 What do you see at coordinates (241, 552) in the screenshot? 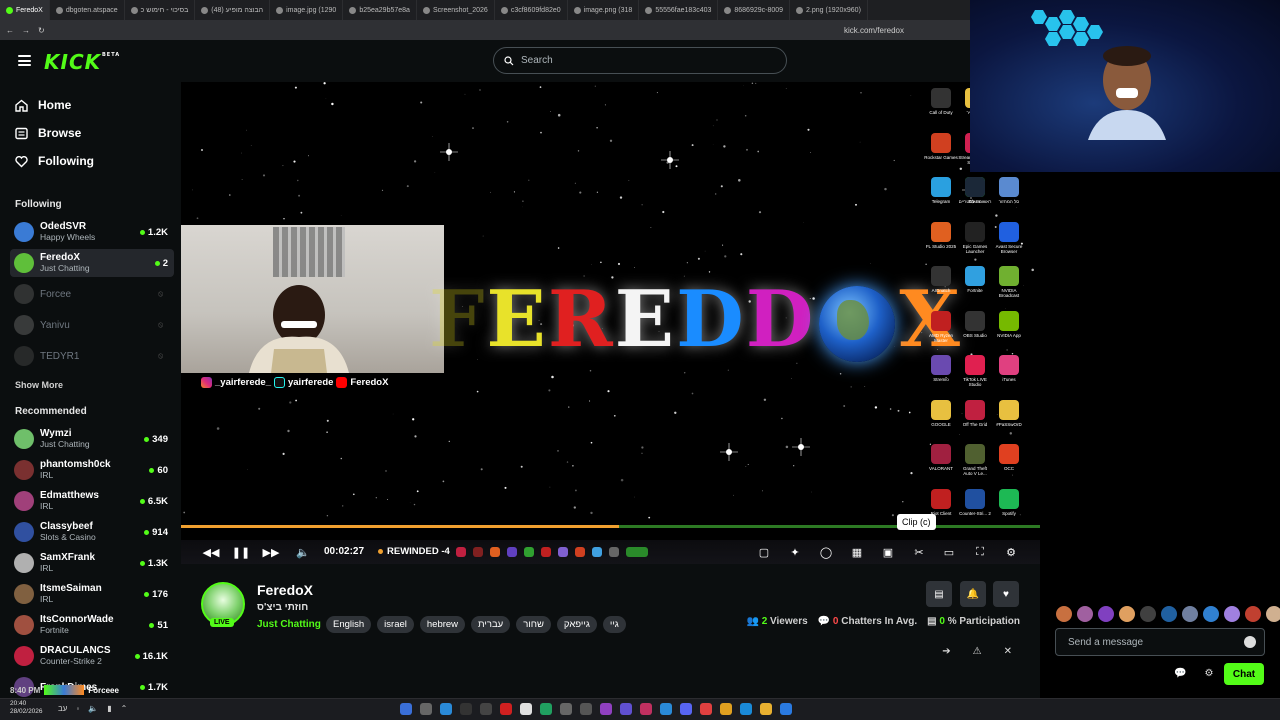
I see `pause-icon: ❚❚` at bounding box center [241, 552].